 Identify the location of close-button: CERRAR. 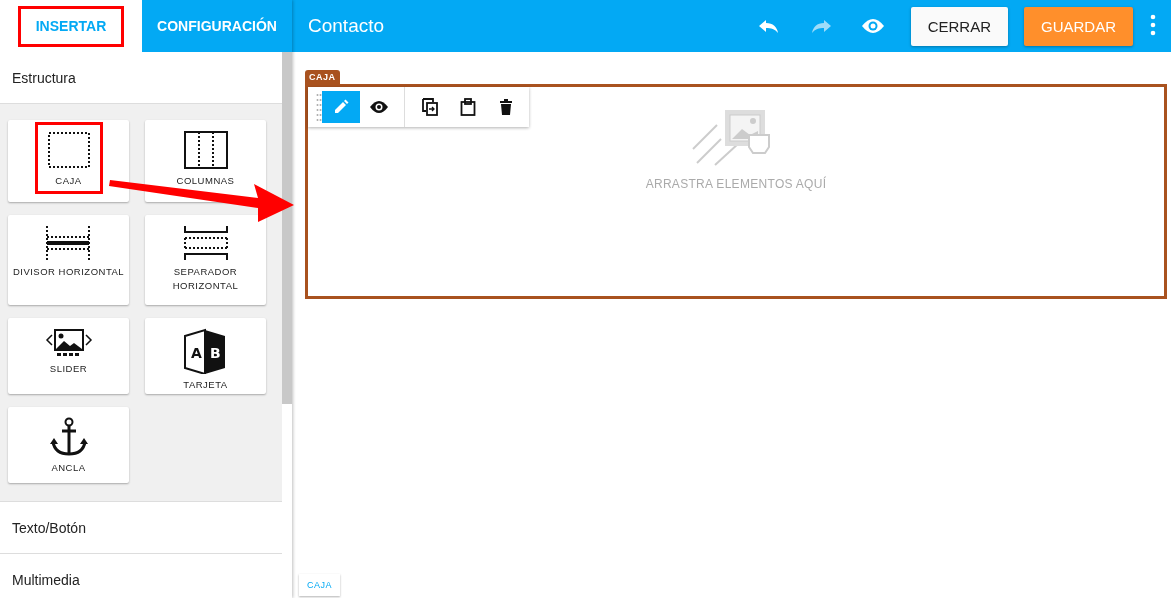
(959, 26).